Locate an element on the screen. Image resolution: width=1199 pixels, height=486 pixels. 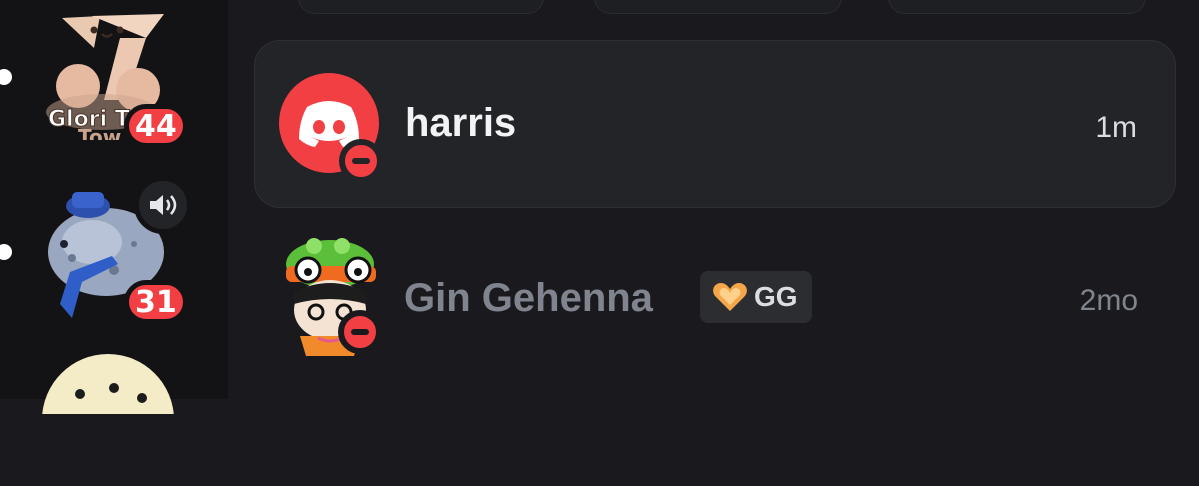
speaker-icon is located at coordinates (163, 205).